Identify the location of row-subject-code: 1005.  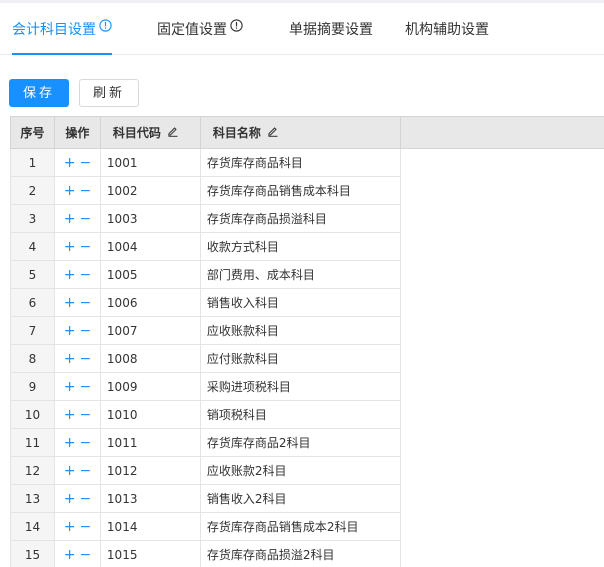
(150, 274).